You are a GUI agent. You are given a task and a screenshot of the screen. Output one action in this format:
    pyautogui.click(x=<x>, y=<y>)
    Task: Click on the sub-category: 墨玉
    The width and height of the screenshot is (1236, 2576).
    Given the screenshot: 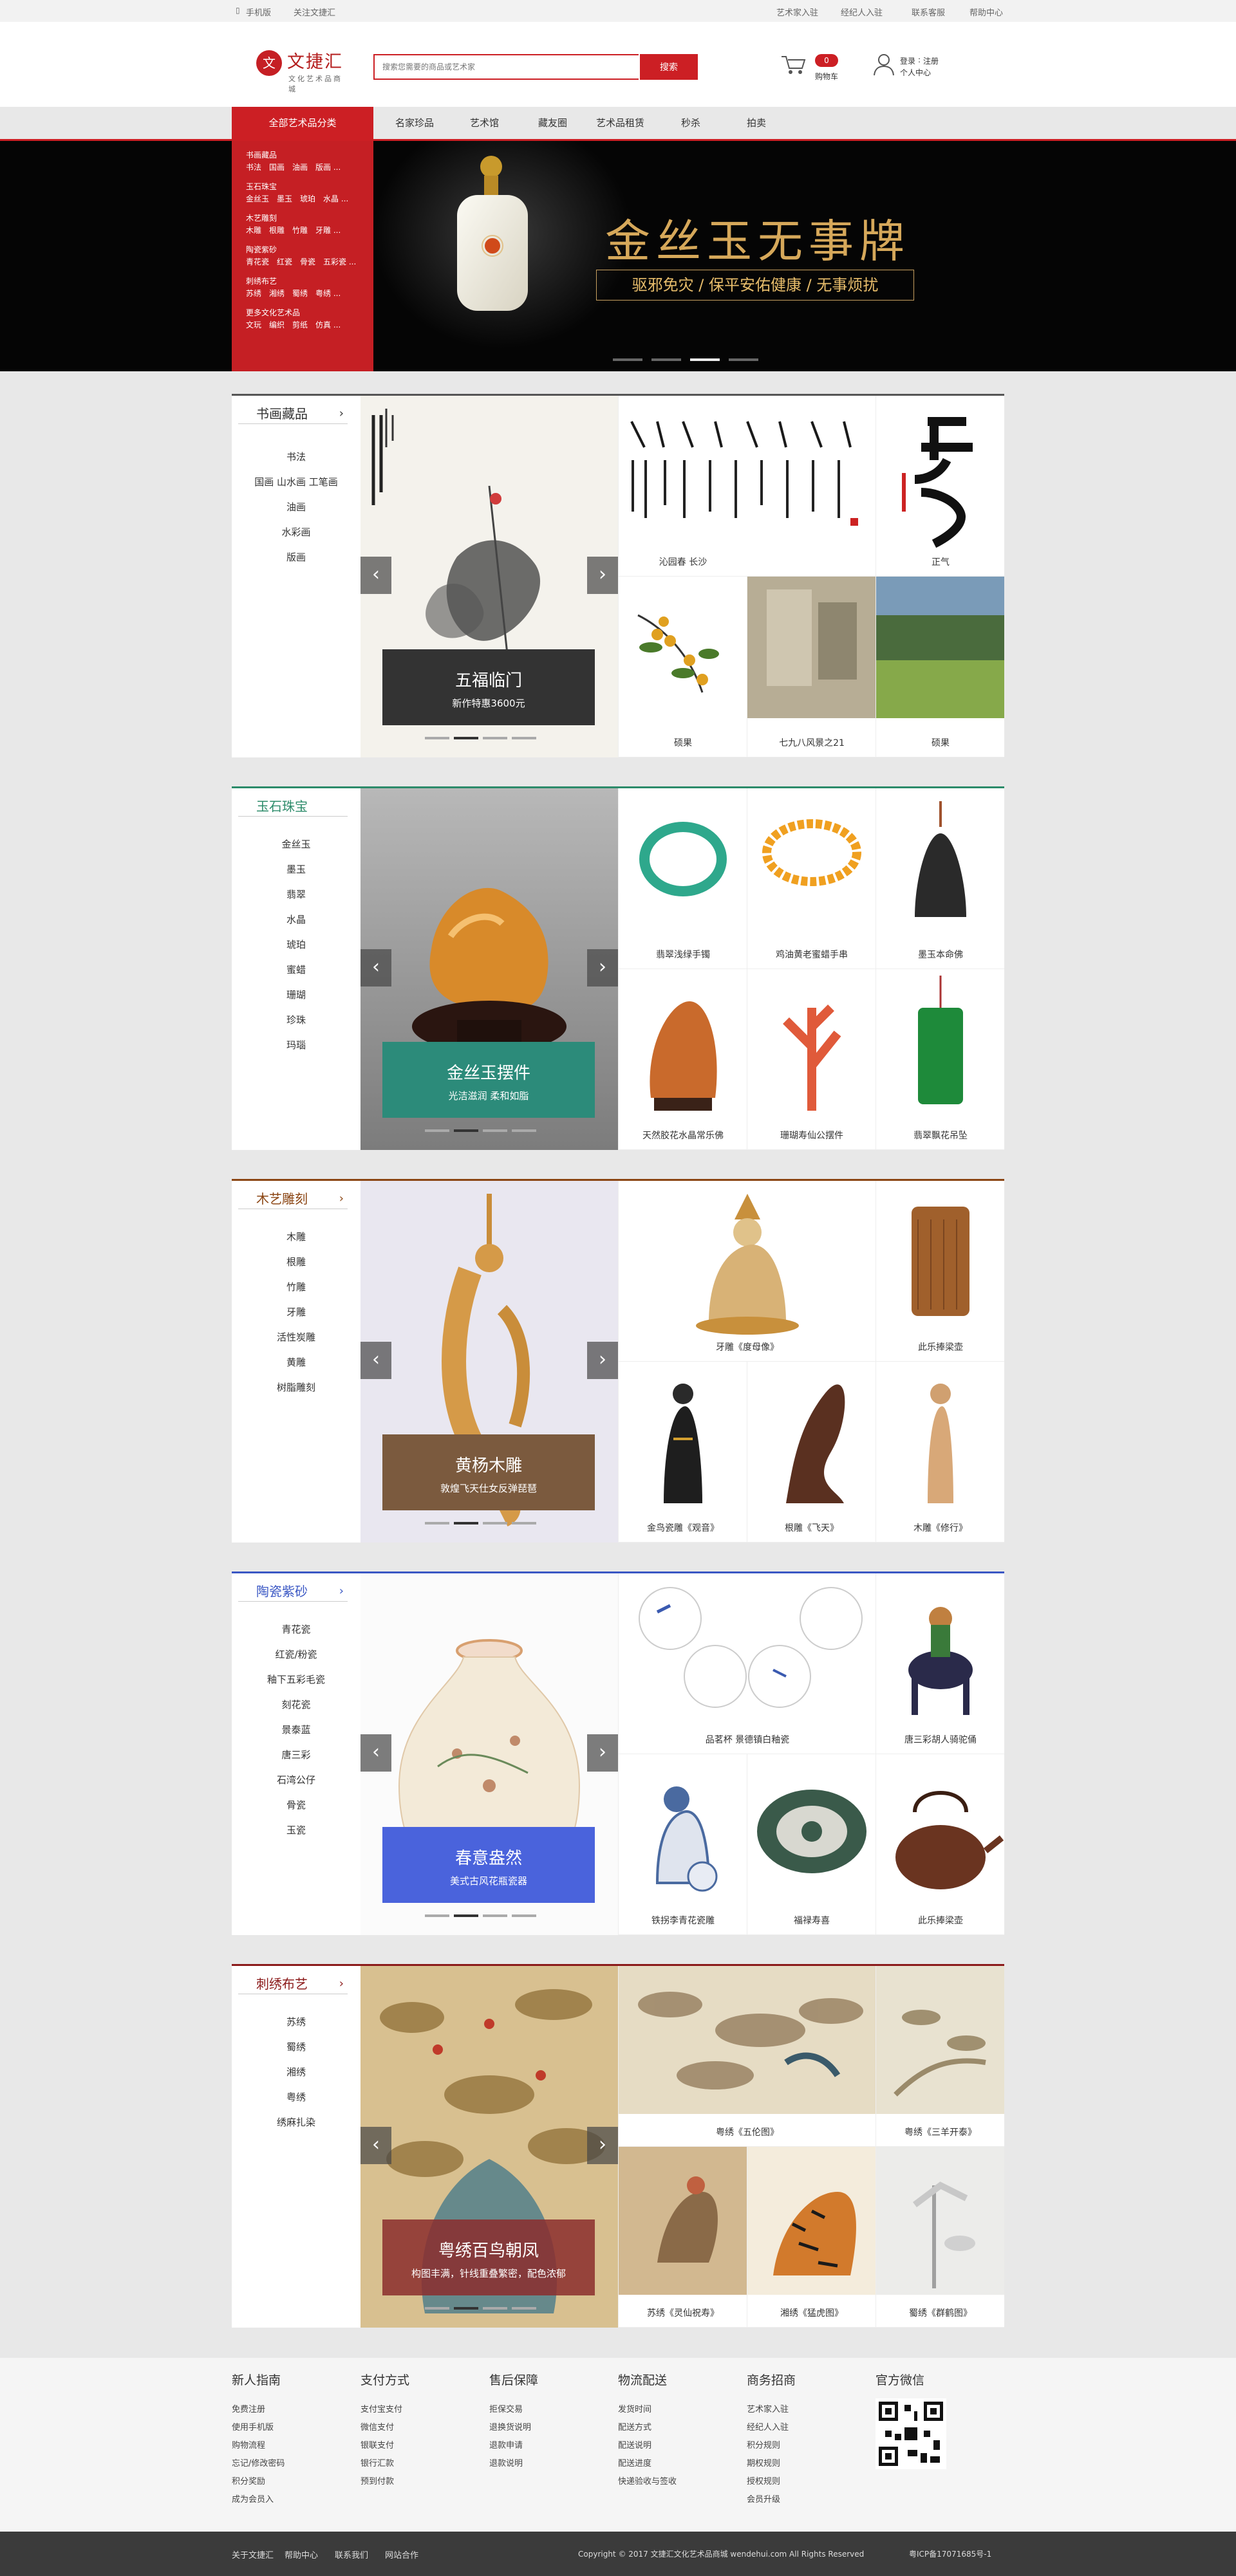 What is the action you would take?
    pyautogui.click(x=296, y=870)
    